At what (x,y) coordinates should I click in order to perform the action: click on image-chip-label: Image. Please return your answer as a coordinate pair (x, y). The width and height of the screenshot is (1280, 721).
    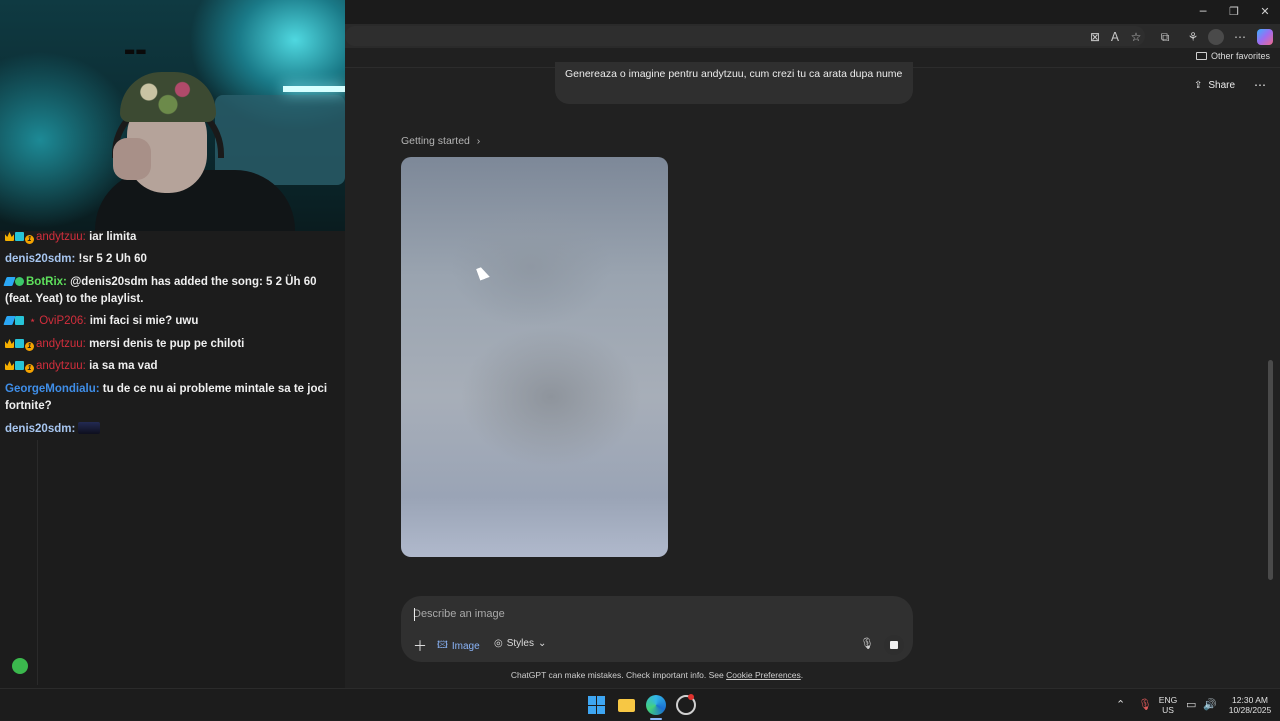
    Looking at the image, I should click on (465, 646).